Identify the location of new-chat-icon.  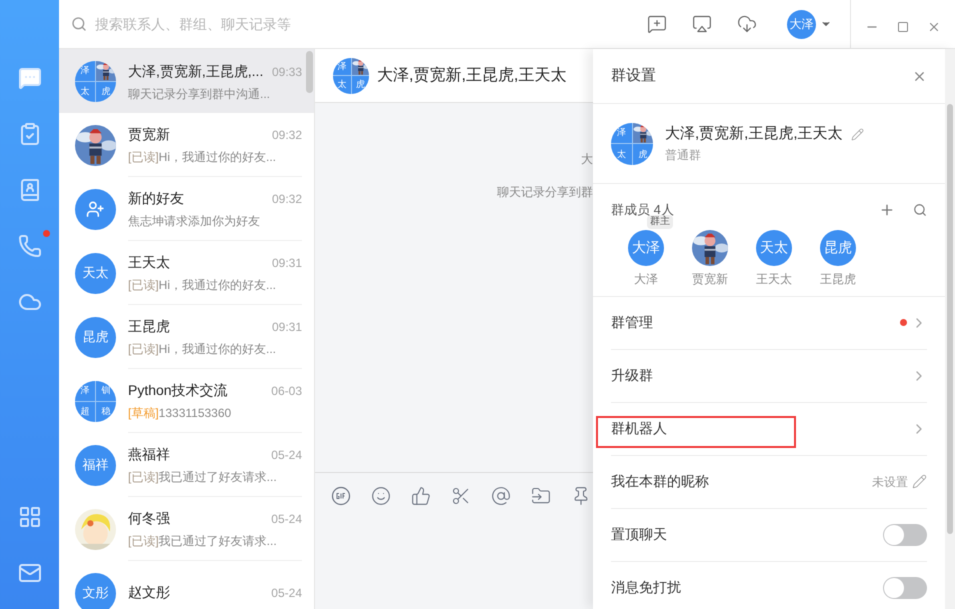
(657, 24).